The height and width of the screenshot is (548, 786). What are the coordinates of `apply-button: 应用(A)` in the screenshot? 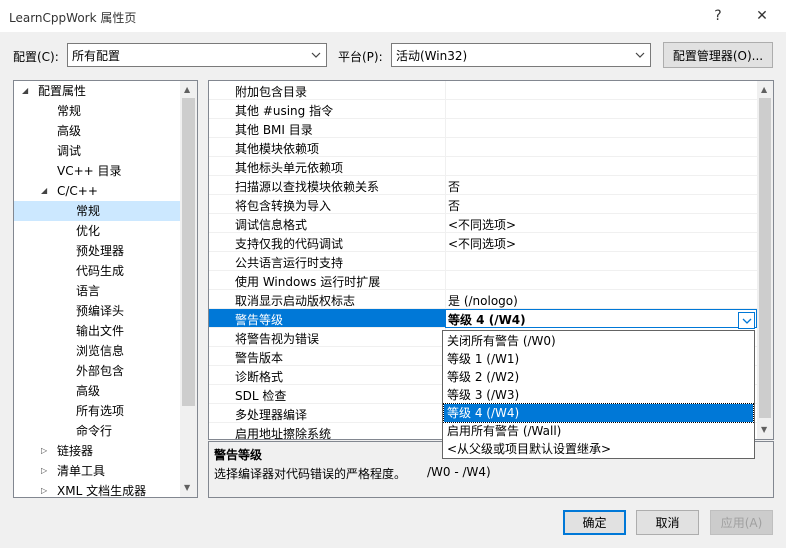 It's located at (741, 522).